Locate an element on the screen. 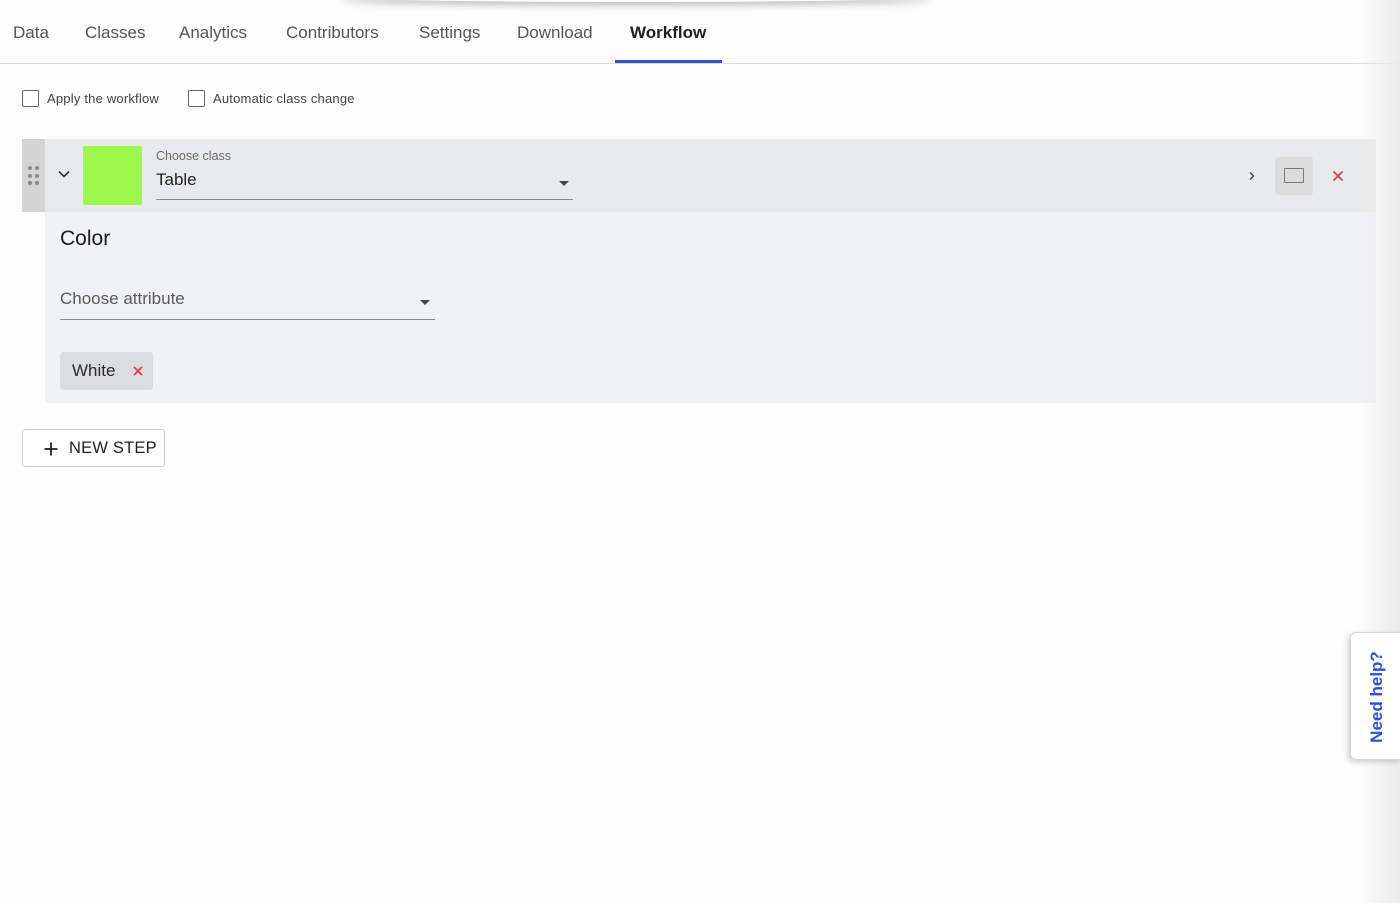  choose-class-caption: Choose class is located at coordinates (194, 156).